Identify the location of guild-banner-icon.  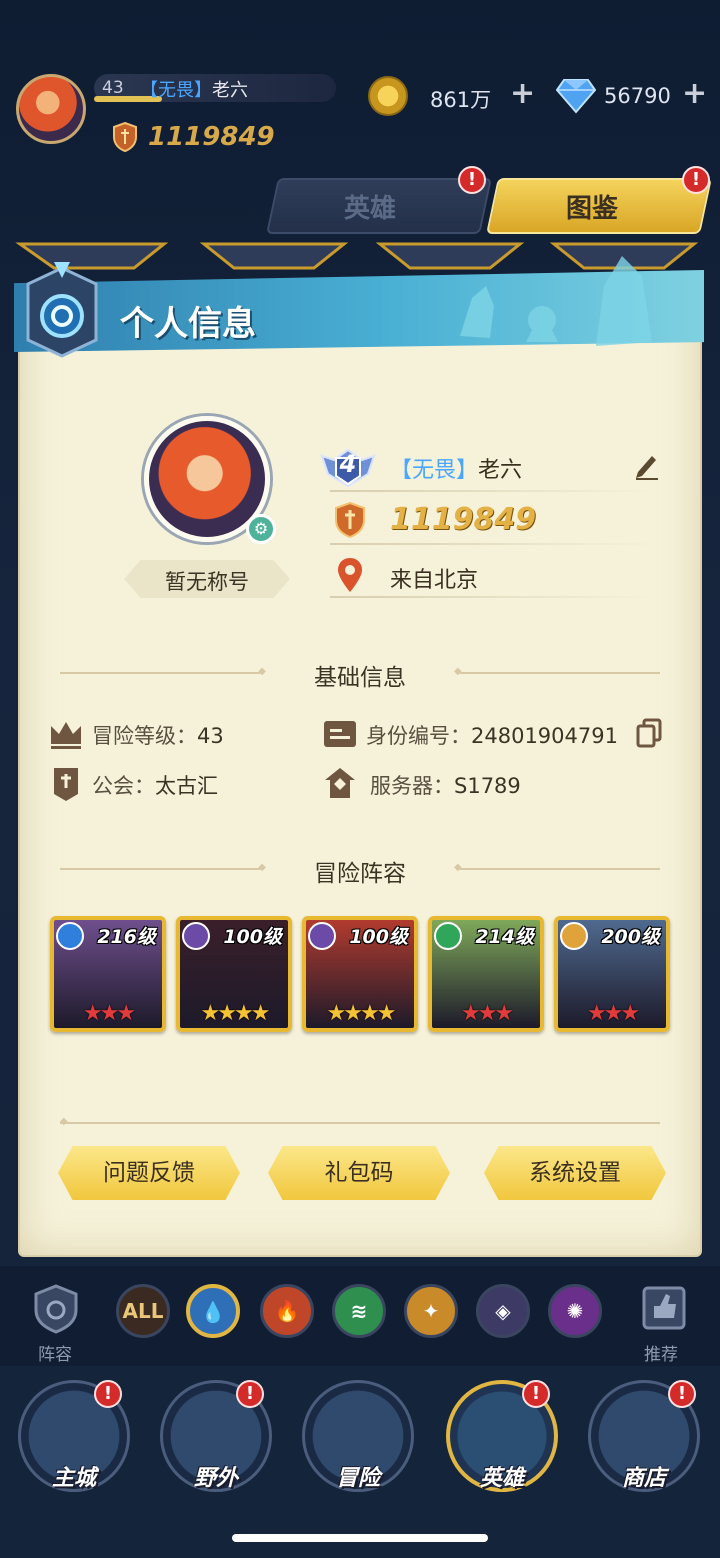
(66, 784).